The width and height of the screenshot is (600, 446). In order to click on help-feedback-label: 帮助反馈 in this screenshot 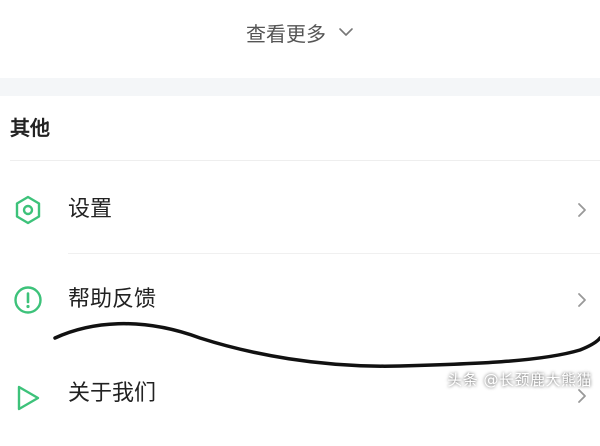, I will do `click(112, 299)`.